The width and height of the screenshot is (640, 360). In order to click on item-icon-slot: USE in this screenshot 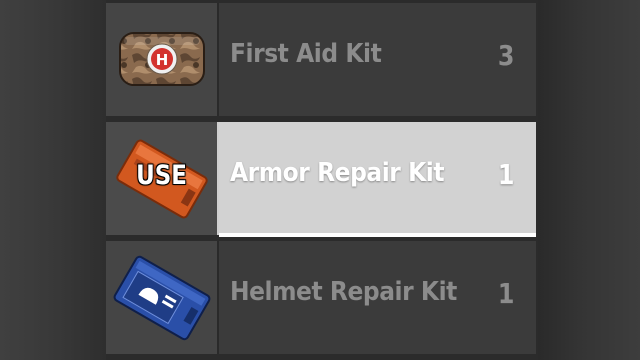, I will do `click(162, 178)`.